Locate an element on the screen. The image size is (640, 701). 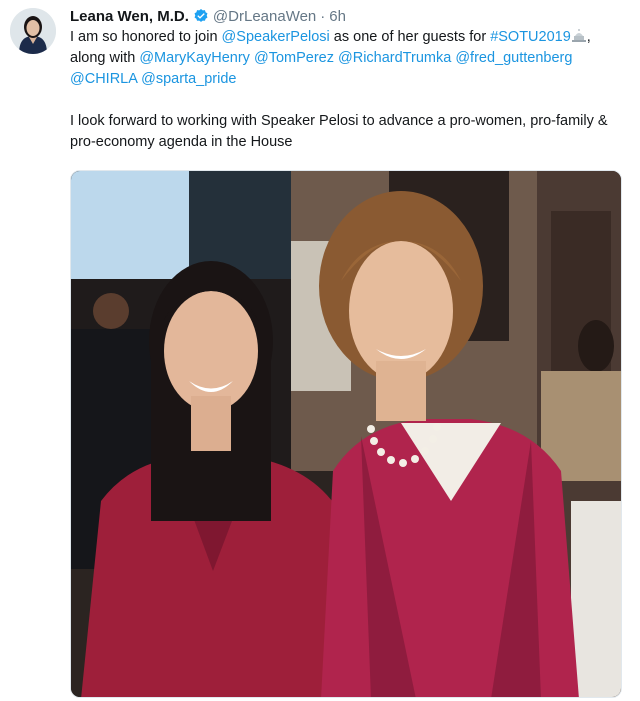
mention-speakerpelosi: @SpeakerPelosi is located at coordinates (276, 37).